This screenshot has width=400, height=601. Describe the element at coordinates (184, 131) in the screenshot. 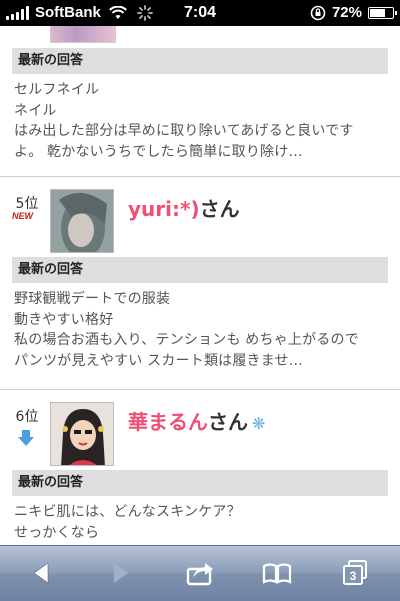

I see `answer-line: はみ出した部分は早めに取り除いてあげると良いです` at that location.